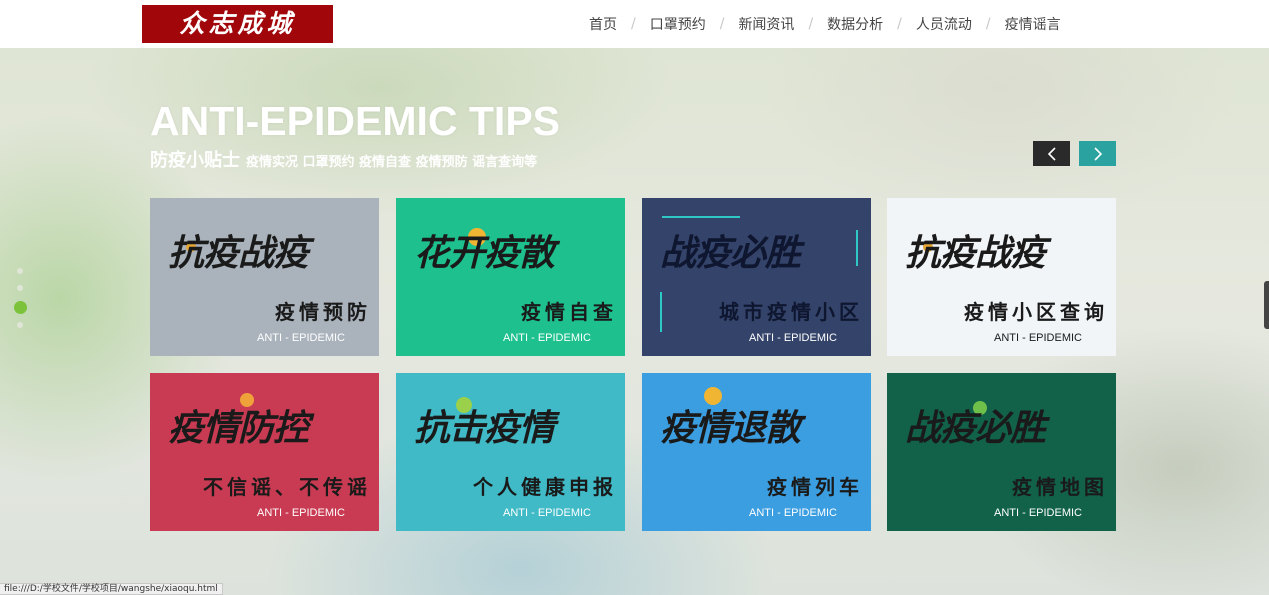 The width and height of the screenshot is (1269, 595). I want to click on card-prevention: 抗疫战疫 疫情预防 ANTI - EPIDEMIC, so click(264, 277).